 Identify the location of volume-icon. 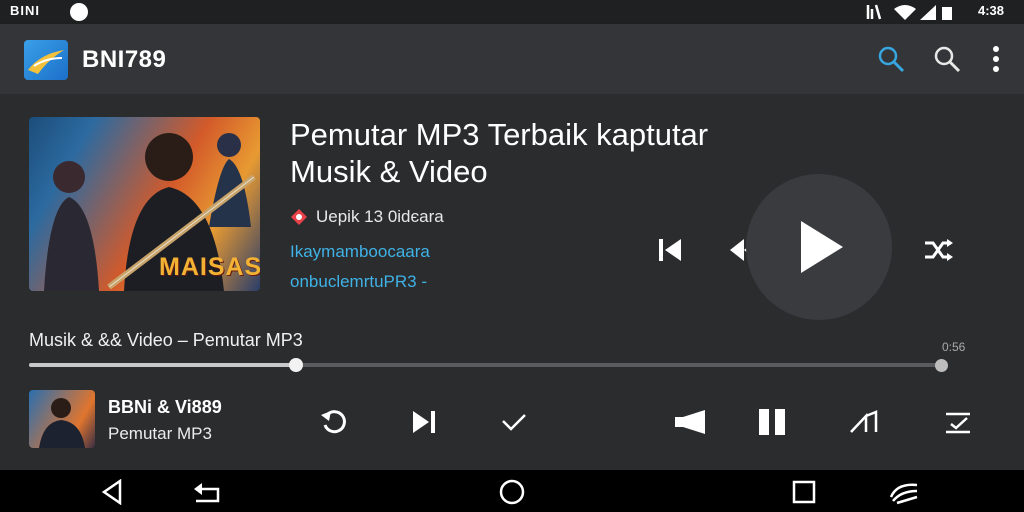
(690, 422).